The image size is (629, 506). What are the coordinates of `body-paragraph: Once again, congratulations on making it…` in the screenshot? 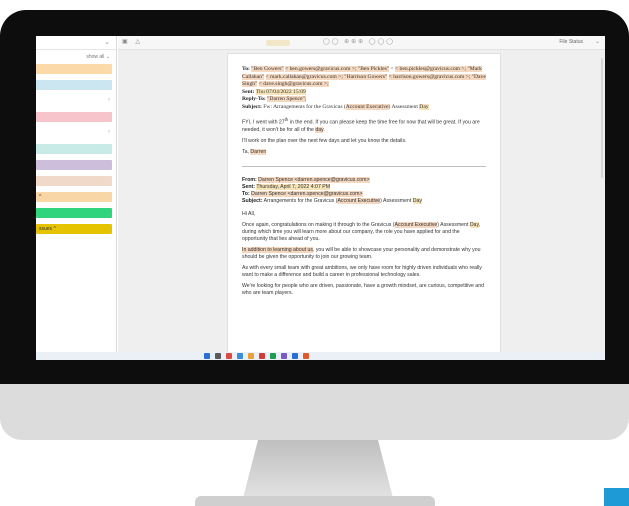 It's located at (364, 232).